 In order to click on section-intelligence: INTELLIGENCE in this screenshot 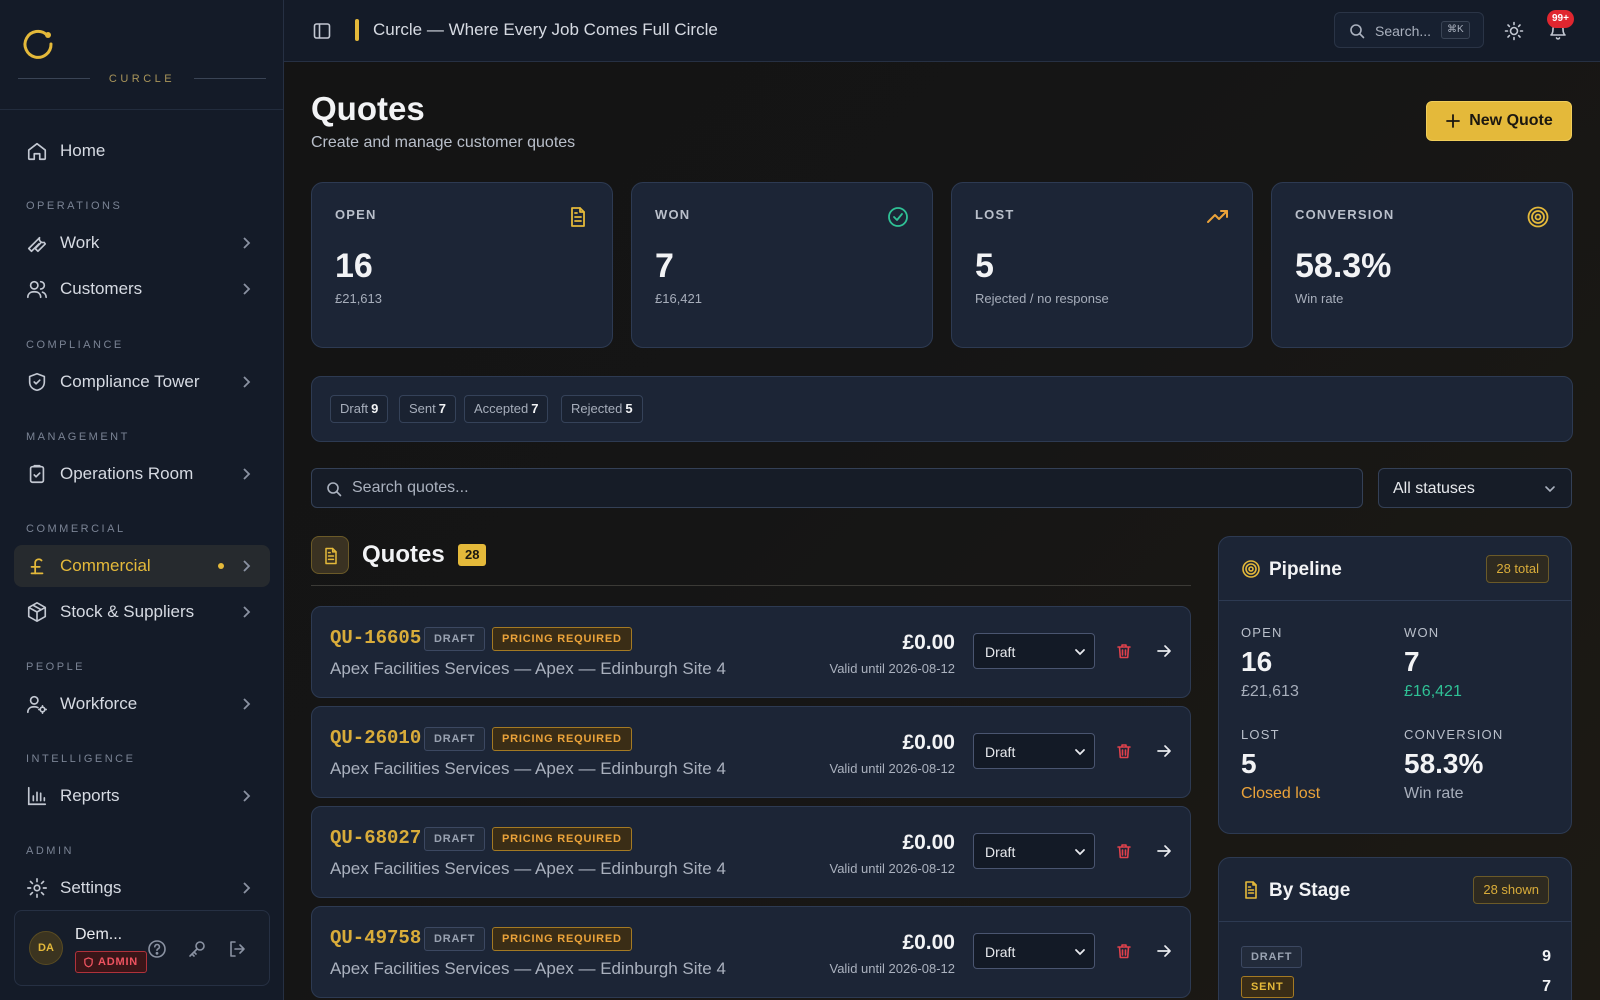, I will do `click(81, 759)`.